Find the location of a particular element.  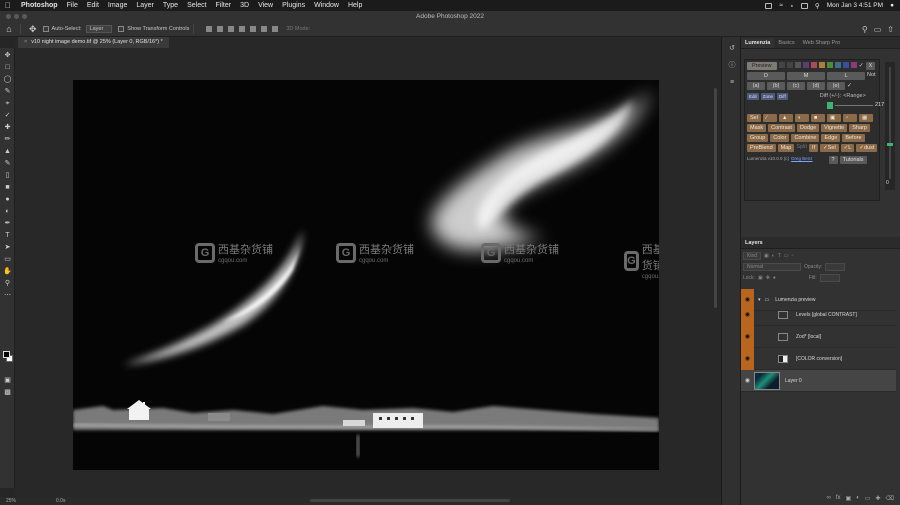

pen-tool-icon: ✒ is located at coordinates (7, 223).